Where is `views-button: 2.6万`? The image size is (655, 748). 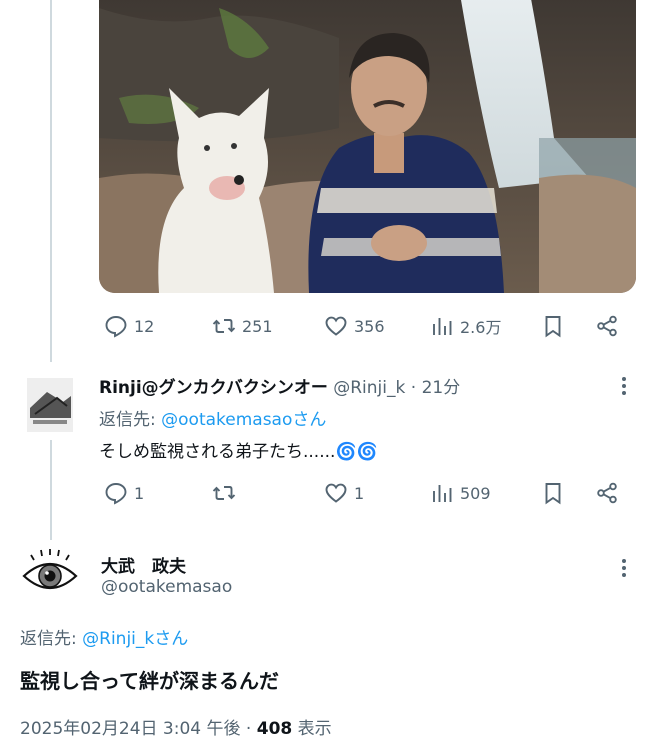
views-button: 2.6万 is located at coordinates (465, 326).